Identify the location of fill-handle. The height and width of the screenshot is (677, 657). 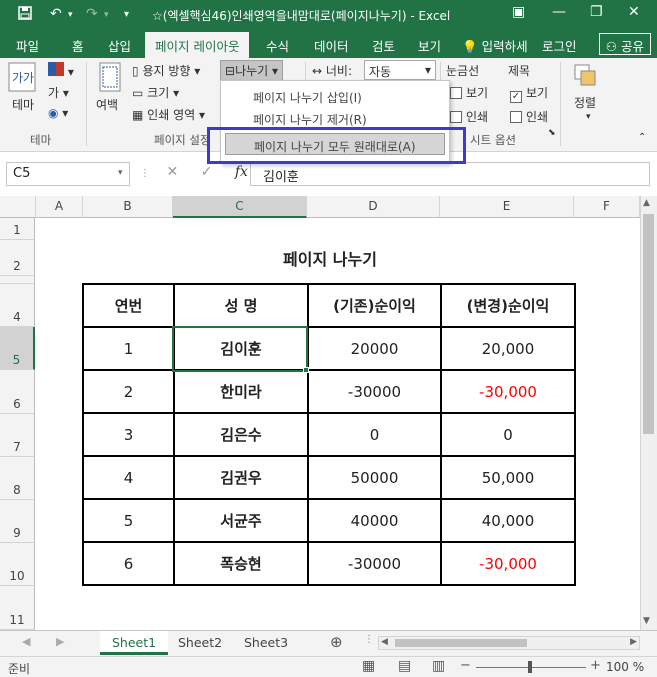
(306, 370).